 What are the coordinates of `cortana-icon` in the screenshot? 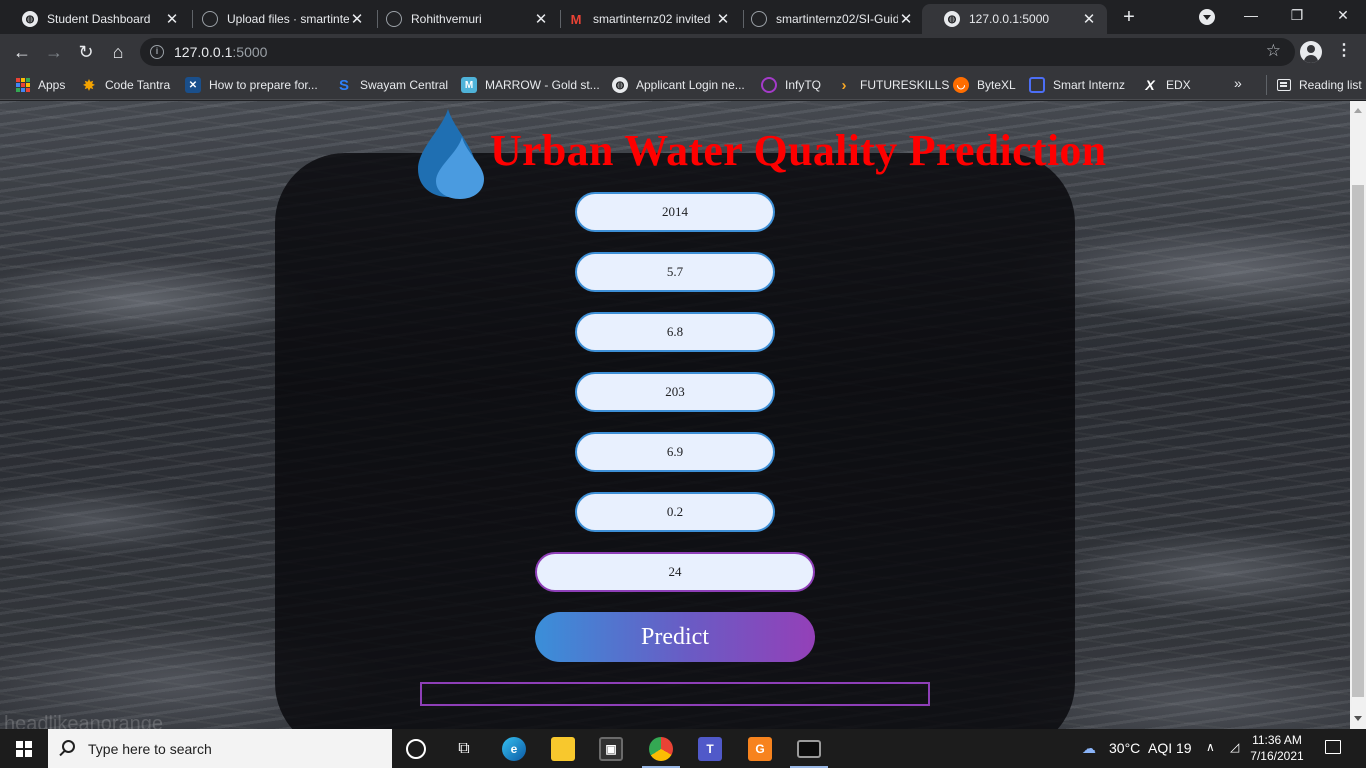 It's located at (416, 749).